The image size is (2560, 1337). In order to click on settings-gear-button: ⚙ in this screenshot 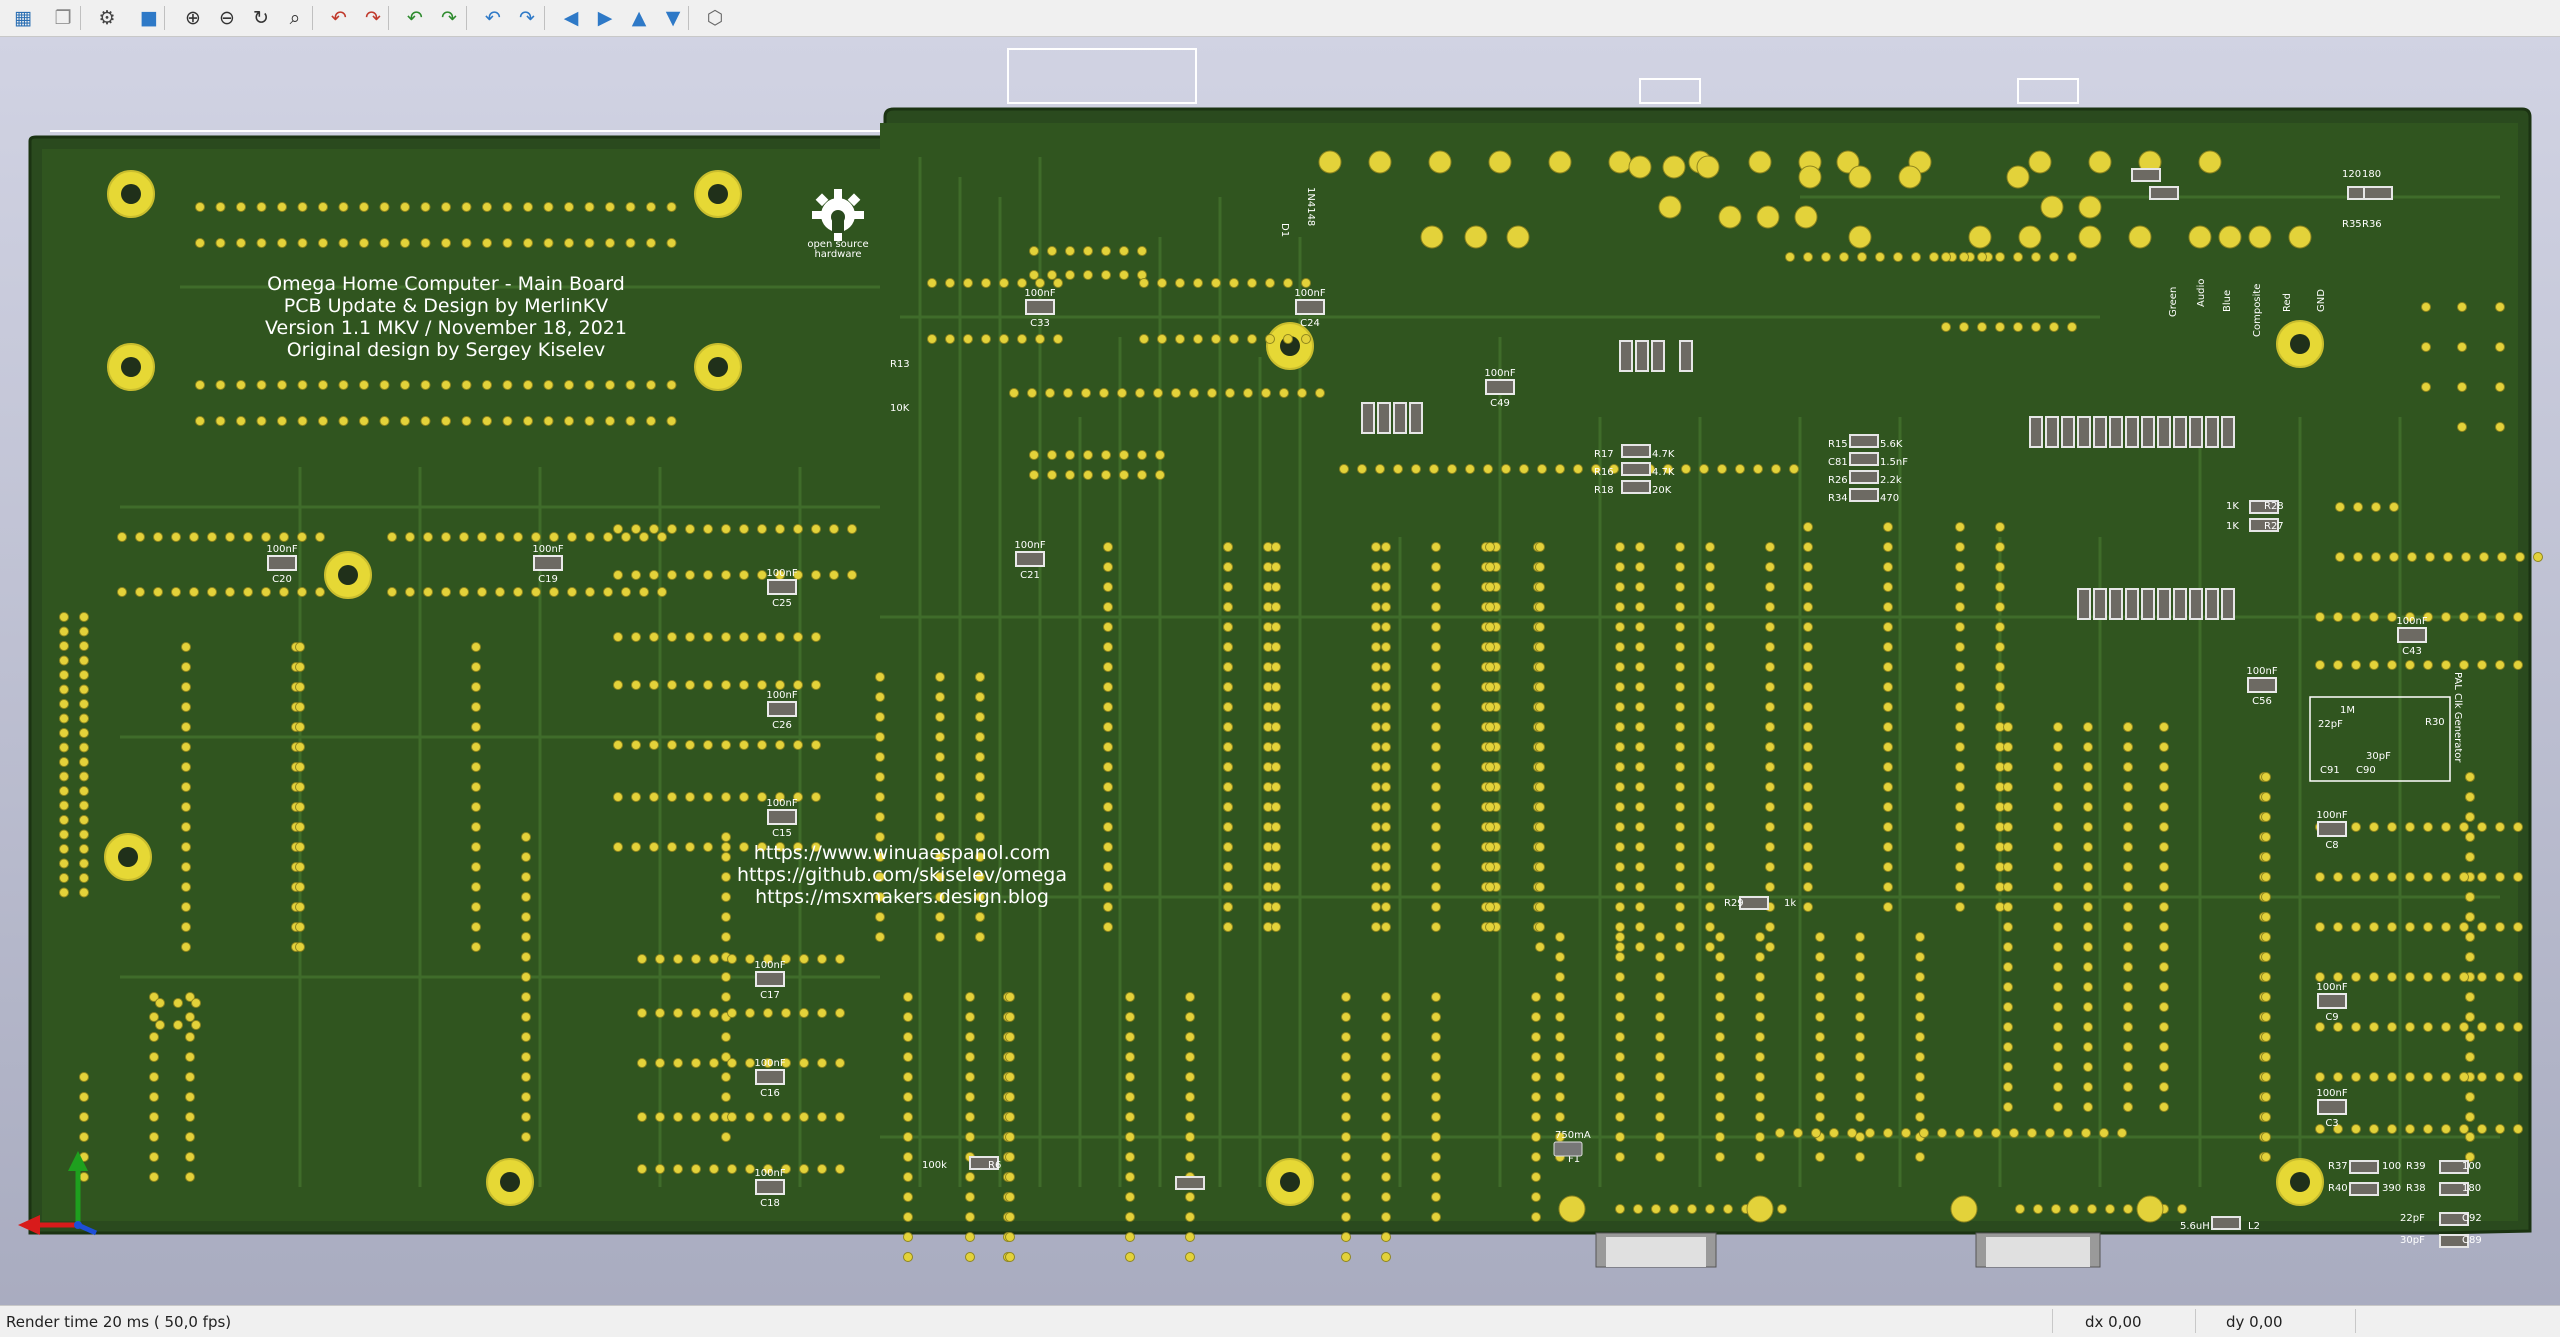, I will do `click(107, 18)`.